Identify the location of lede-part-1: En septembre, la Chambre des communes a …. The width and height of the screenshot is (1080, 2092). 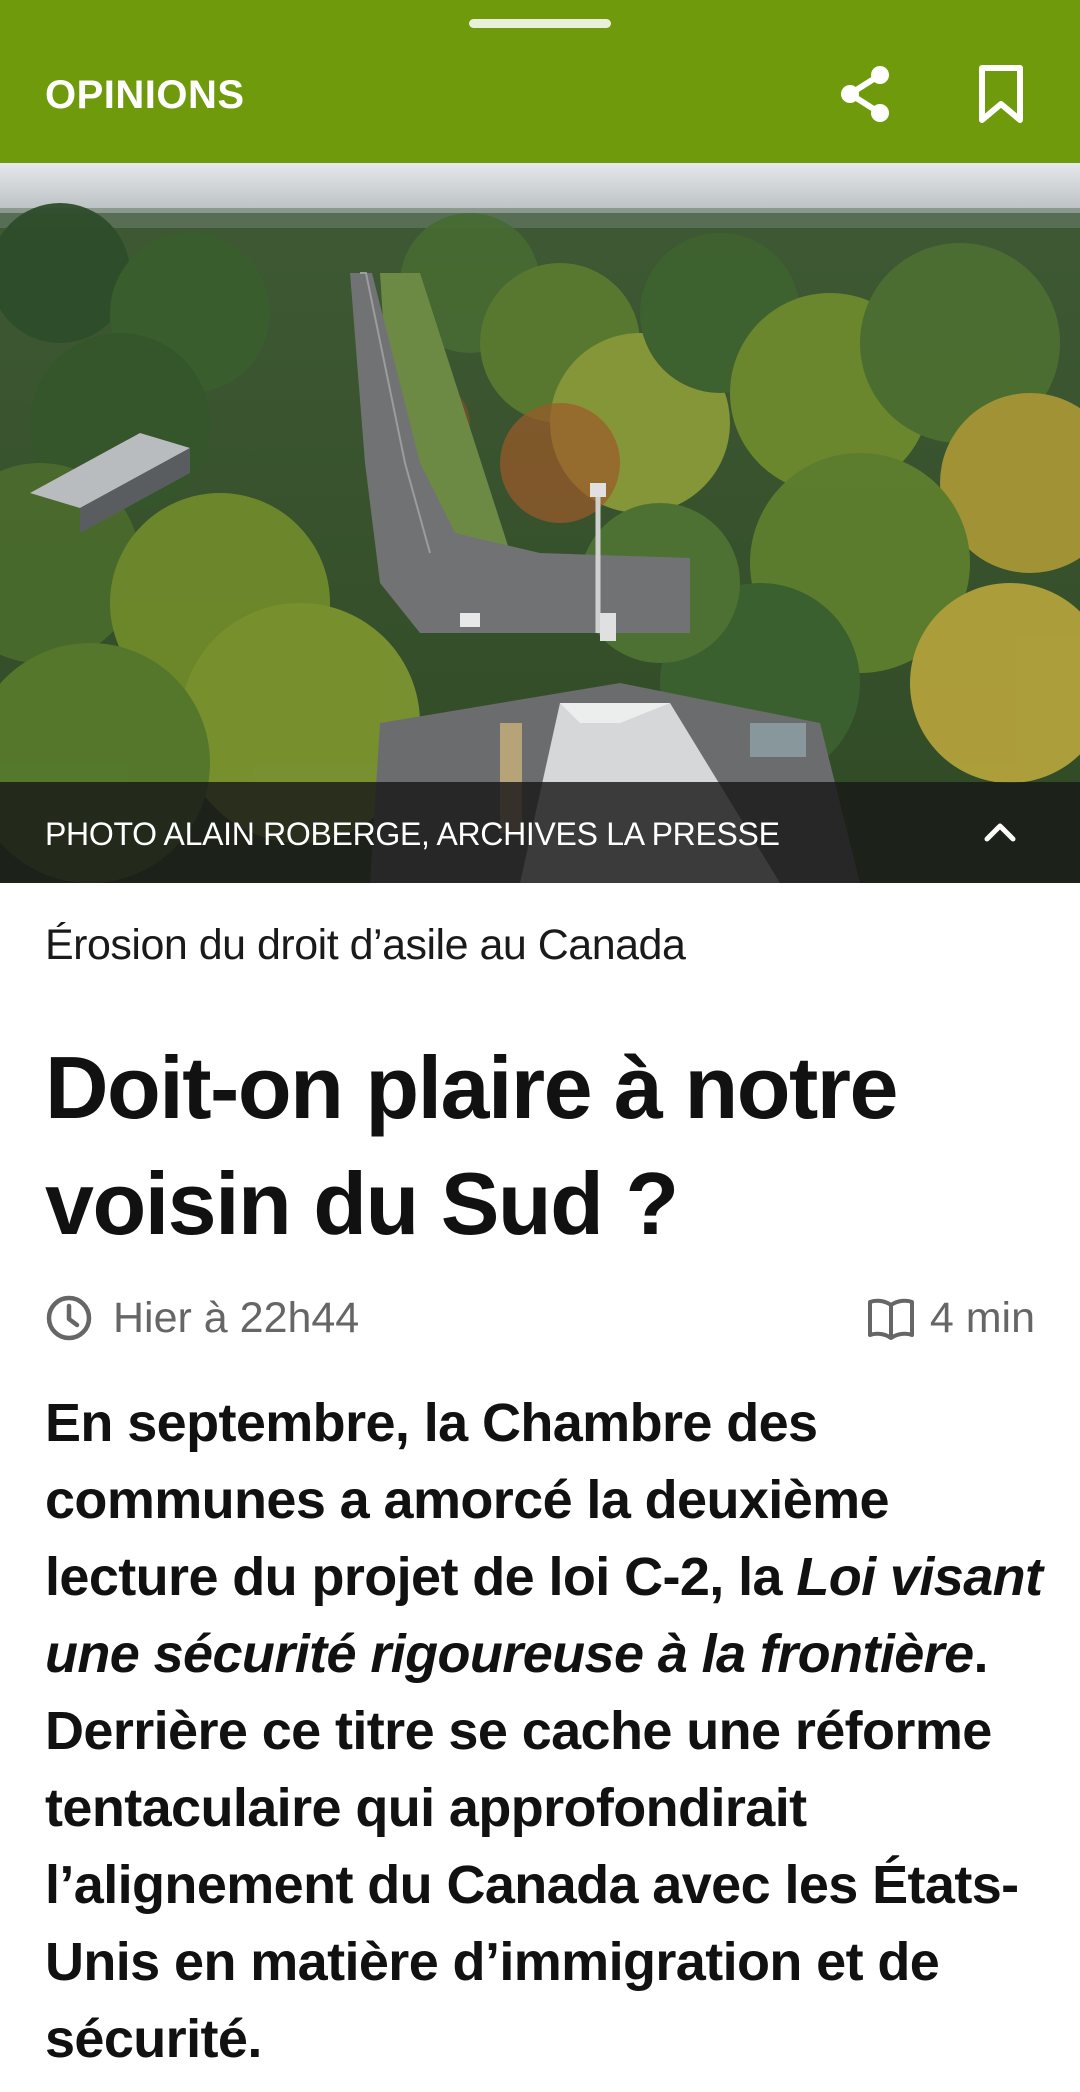
(467, 1500).